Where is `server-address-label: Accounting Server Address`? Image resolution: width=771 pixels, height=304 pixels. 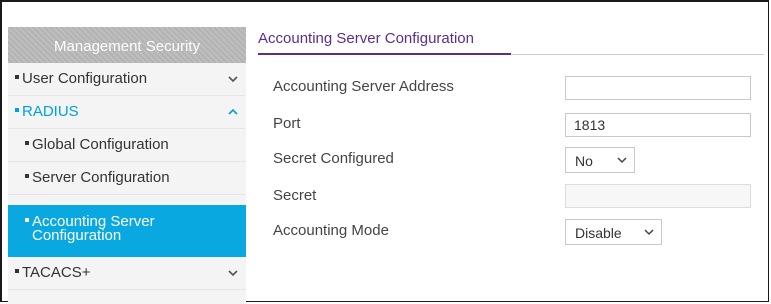
server-address-label: Accounting Server Address is located at coordinates (363, 86).